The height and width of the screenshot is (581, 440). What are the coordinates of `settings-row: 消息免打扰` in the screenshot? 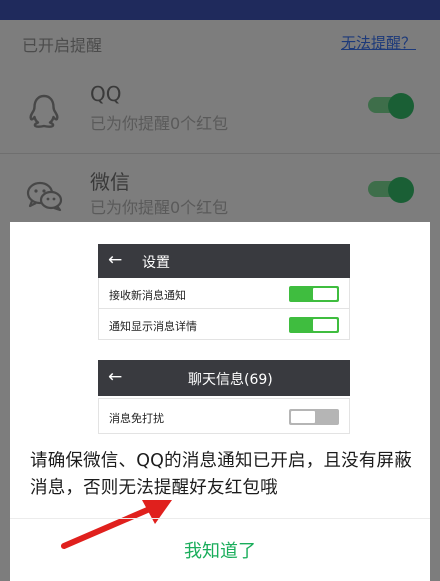 It's located at (224, 416).